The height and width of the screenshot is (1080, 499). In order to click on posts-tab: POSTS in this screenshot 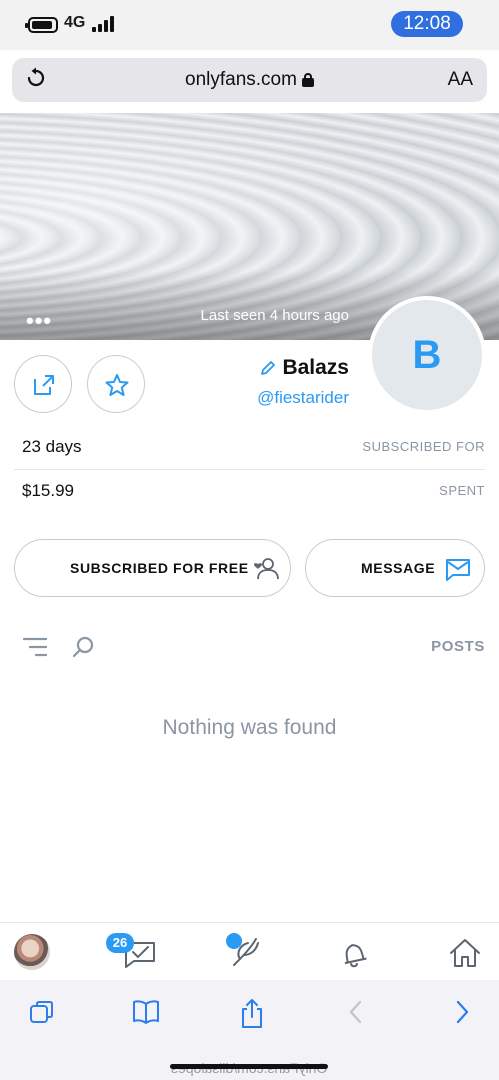, I will do `click(458, 646)`.